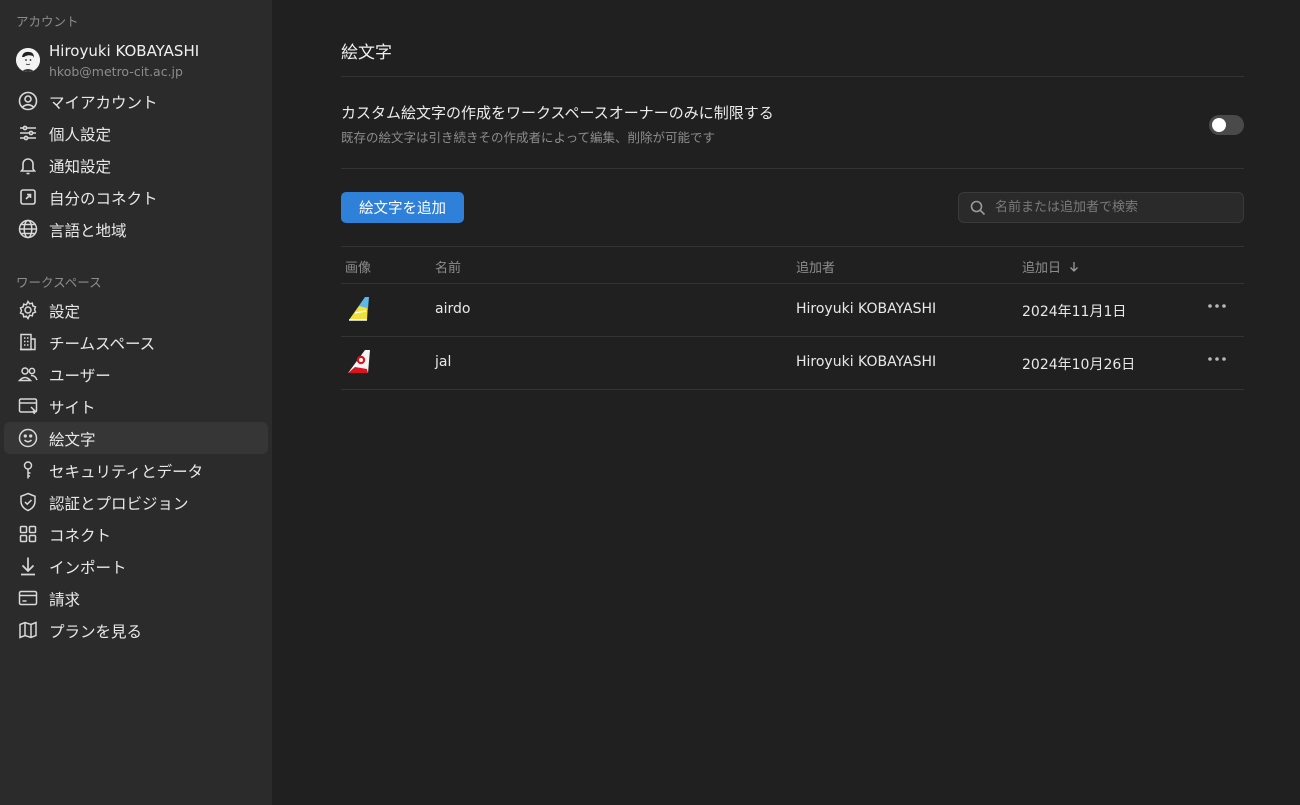 The image size is (1300, 805). What do you see at coordinates (80, 376) in the screenshot?
I see `sidebar-item-label: ユーザー` at bounding box center [80, 376].